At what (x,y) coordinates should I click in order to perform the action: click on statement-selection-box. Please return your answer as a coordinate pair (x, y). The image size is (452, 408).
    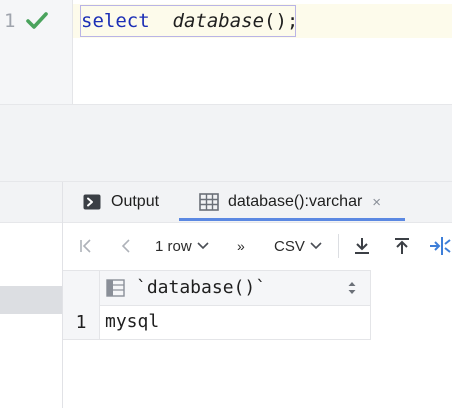
    Looking at the image, I should click on (188, 21).